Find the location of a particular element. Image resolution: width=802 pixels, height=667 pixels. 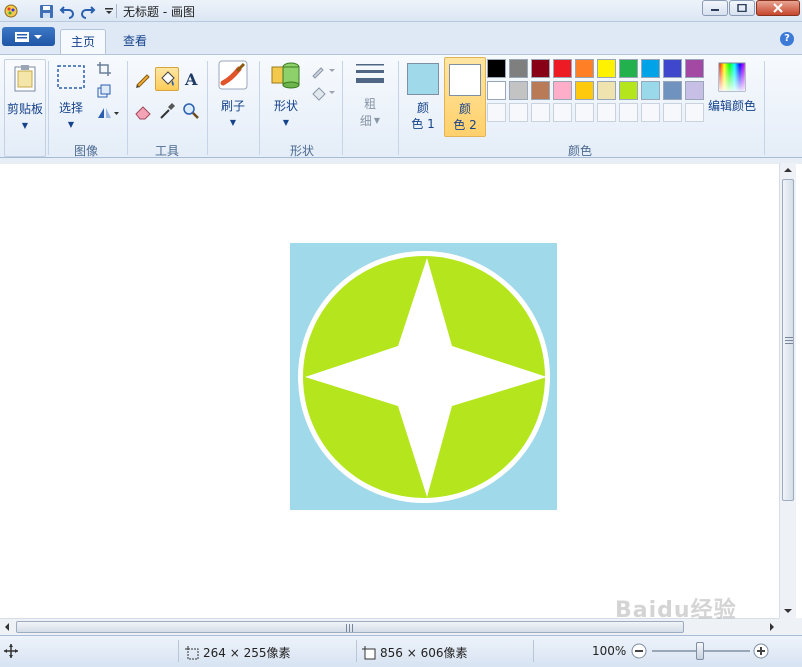

zoom-in-button is located at coordinates (761, 651).